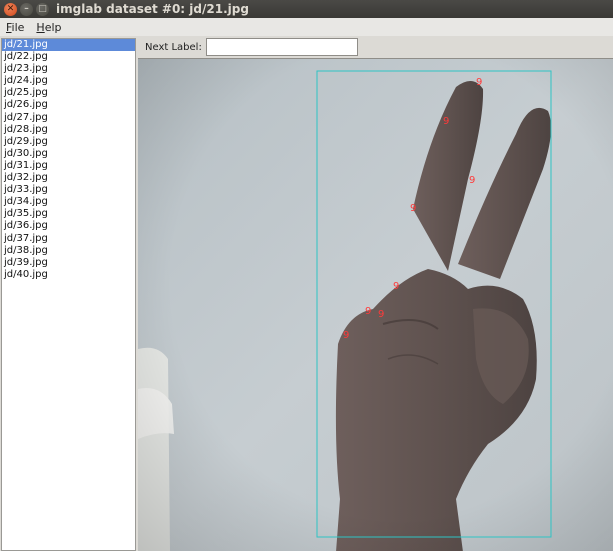 This screenshot has width=613, height=551. I want to click on file-list-item: jd/26.jpg, so click(68, 105).